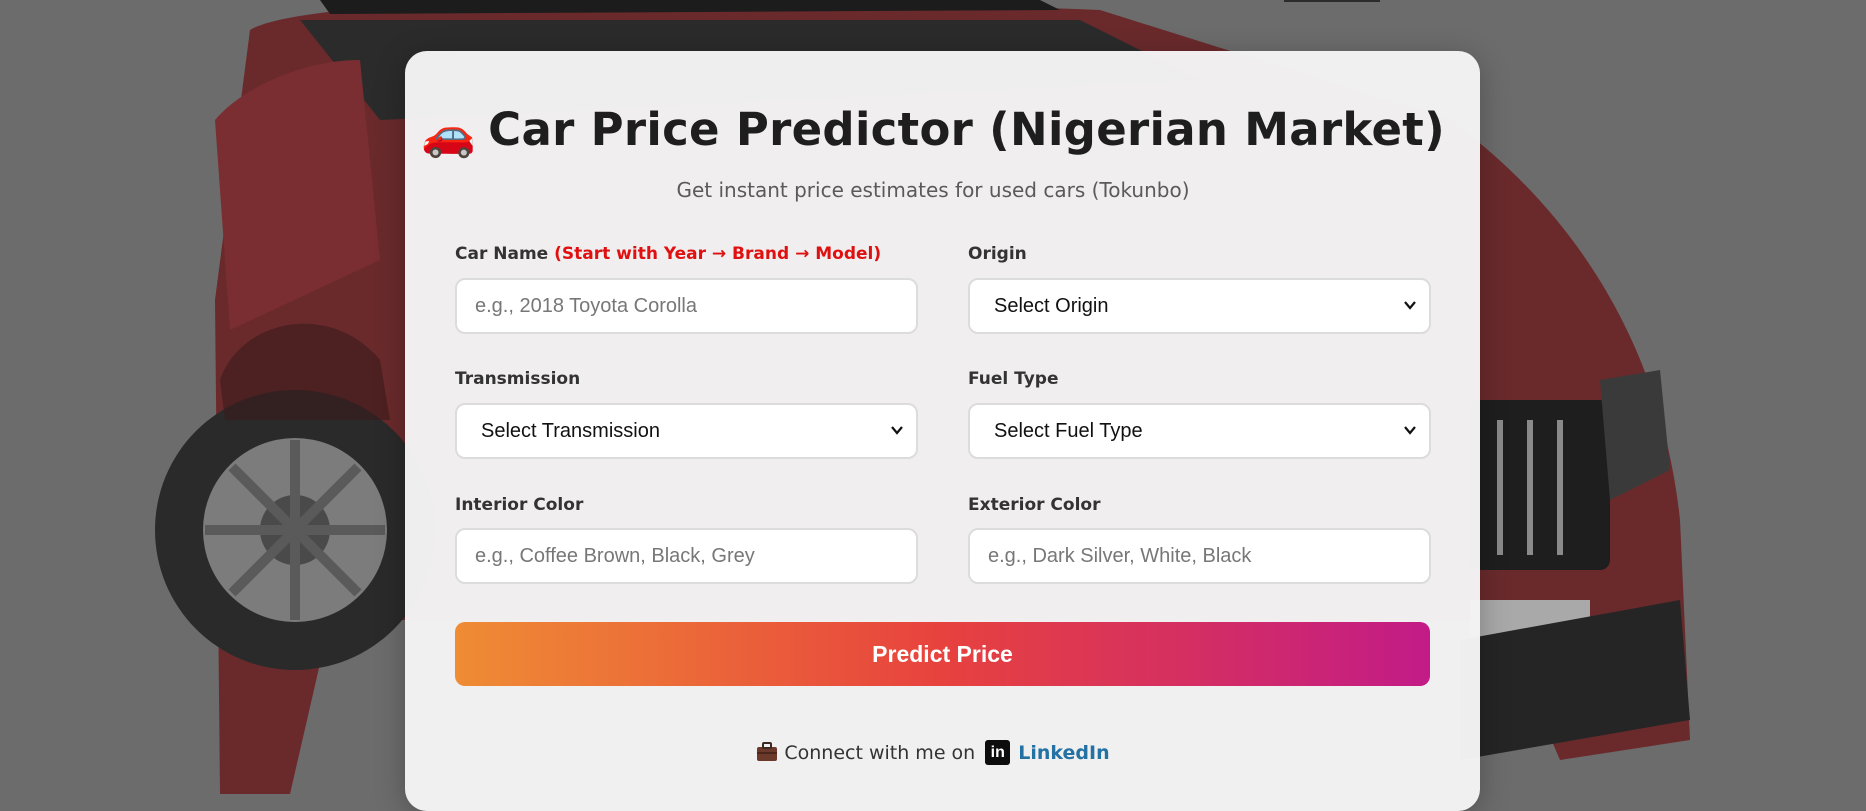  I want to click on linkedin-icon: in, so click(998, 752).